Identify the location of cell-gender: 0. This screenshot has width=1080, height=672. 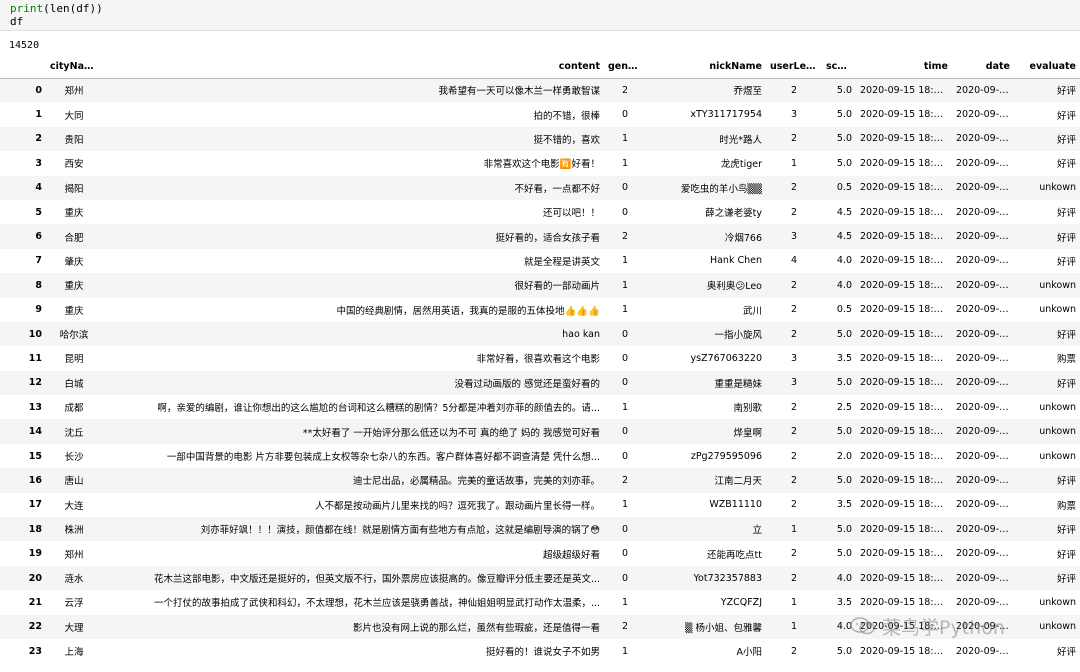
(625, 456).